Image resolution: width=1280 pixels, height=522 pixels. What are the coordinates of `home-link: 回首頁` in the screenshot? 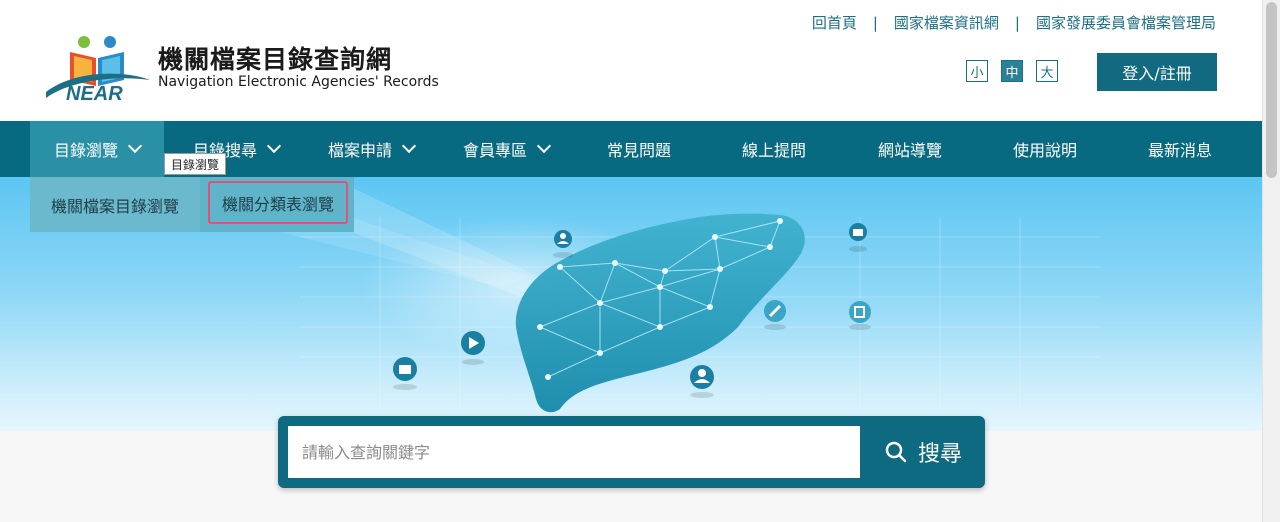 It's located at (834, 22).